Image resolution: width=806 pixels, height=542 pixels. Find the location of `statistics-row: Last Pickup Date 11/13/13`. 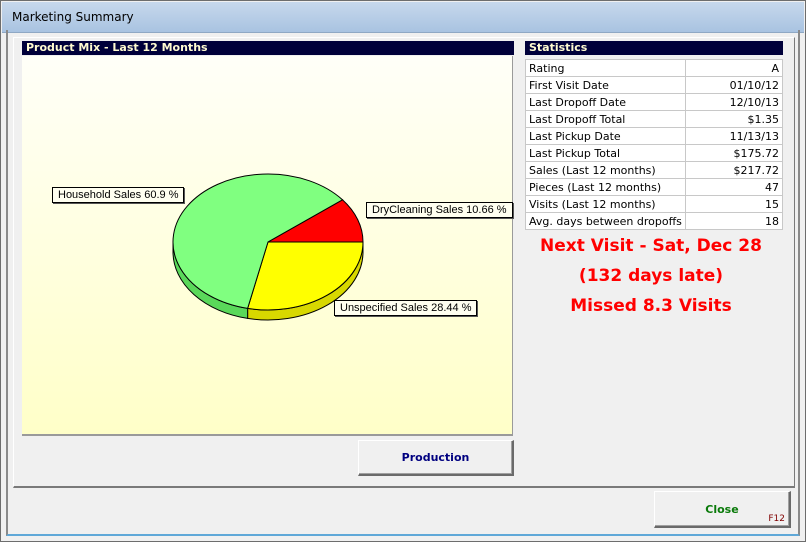

statistics-row: Last Pickup Date 11/13/13 is located at coordinates (654, 136).